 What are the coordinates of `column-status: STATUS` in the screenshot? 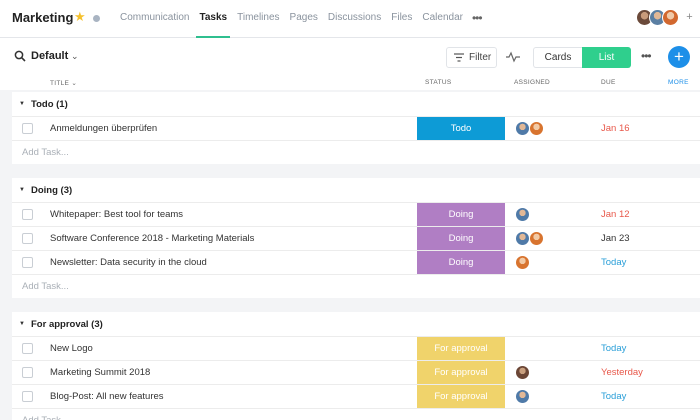 It's located at (438, 82).